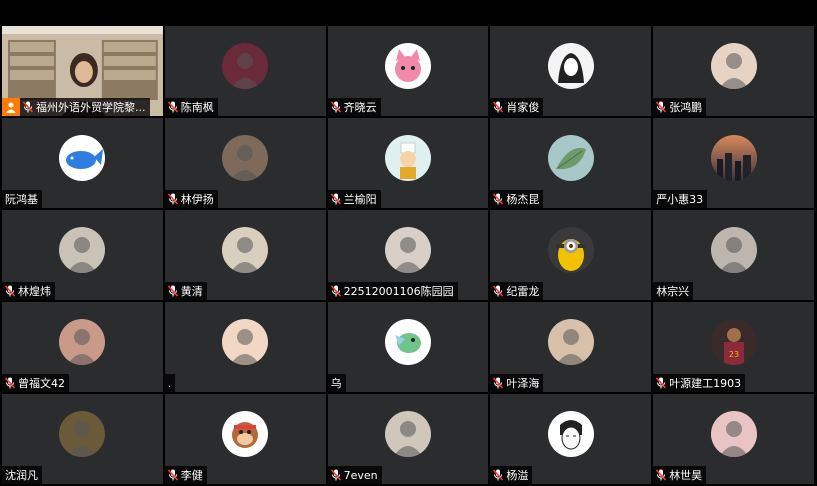 The width and height of the screenshot is (817, 486). What do you see at coordinates (673, 291) in the screenshot?
I see `participant-label: 林宗兴` at bounding box center [673, 291].